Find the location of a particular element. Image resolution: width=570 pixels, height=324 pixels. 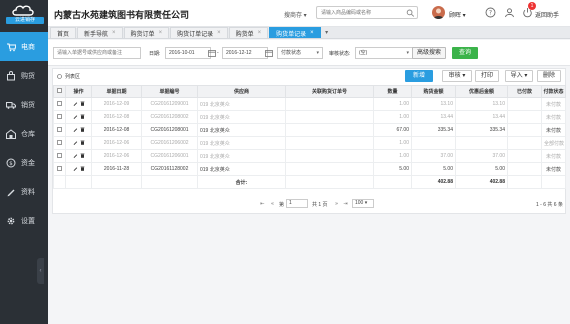

sidebar-item-sales: 销货 is located at coordinates (24, 104).